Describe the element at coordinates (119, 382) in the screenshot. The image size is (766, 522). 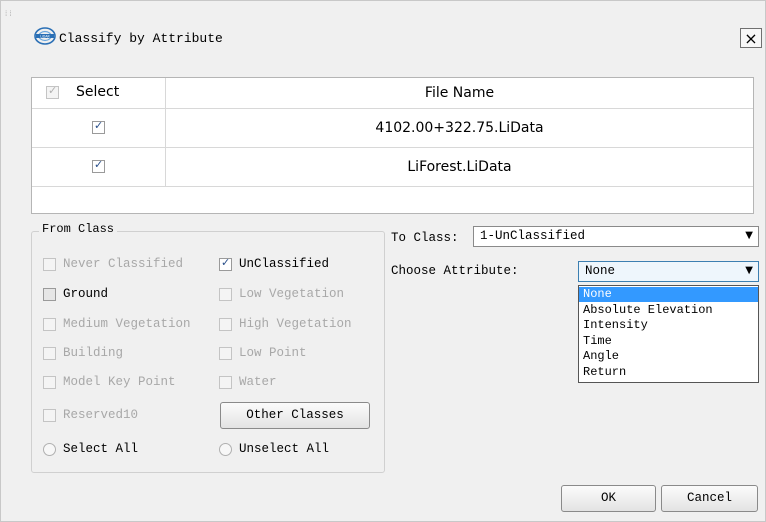
I see `model-key-point-label: Model Key Point` at that location.